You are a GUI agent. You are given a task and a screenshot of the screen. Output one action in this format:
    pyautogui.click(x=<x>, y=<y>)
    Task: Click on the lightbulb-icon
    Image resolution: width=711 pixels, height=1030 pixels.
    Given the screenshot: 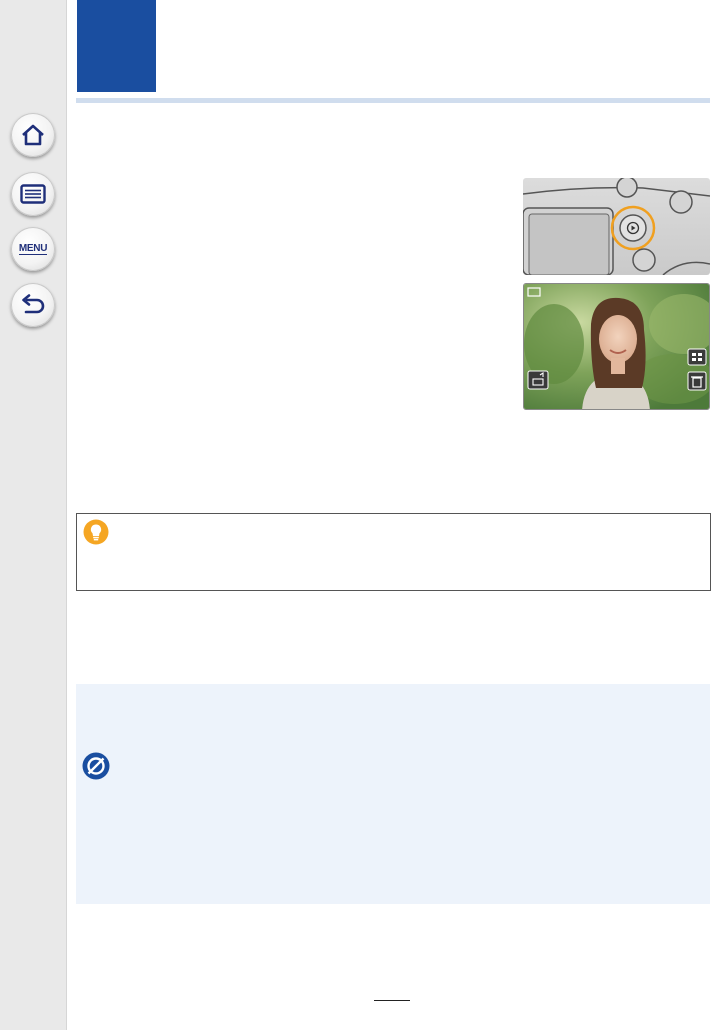 What is the action you would take?
    pyautogui.click(x=96, y=532)
    